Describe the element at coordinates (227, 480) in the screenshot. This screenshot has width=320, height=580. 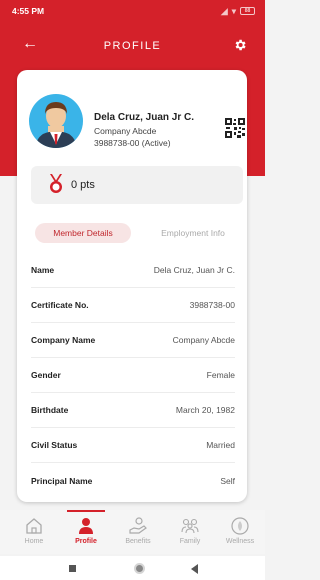
I see `detail-value: Self` at that location.